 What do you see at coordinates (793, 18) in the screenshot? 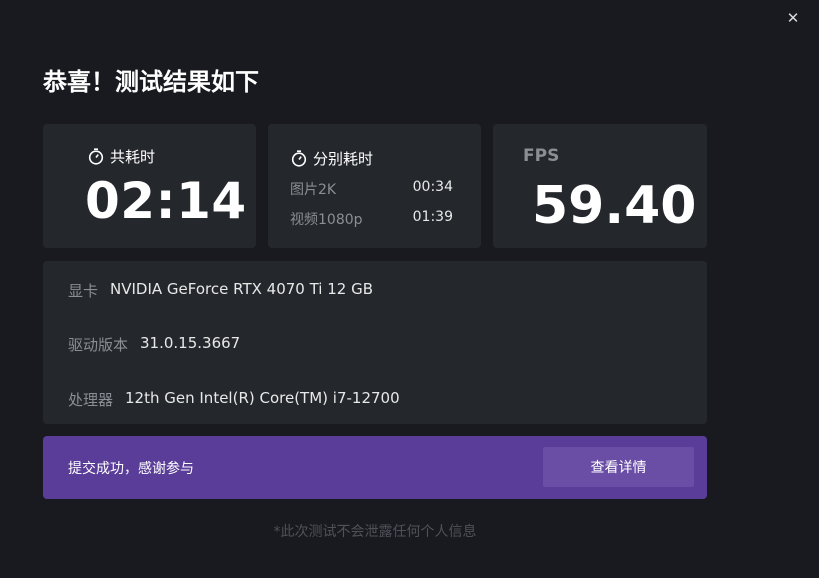
I see `close-icon: ✕` at bounding box center [793, 18].